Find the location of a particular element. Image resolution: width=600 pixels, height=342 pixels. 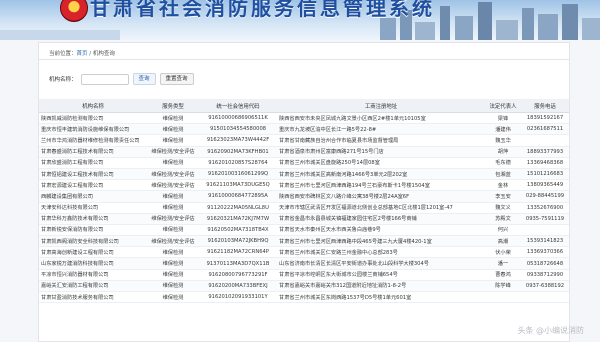

table-cell: 91620103MA72JKBH9Q is located at coordinates (238, 241).